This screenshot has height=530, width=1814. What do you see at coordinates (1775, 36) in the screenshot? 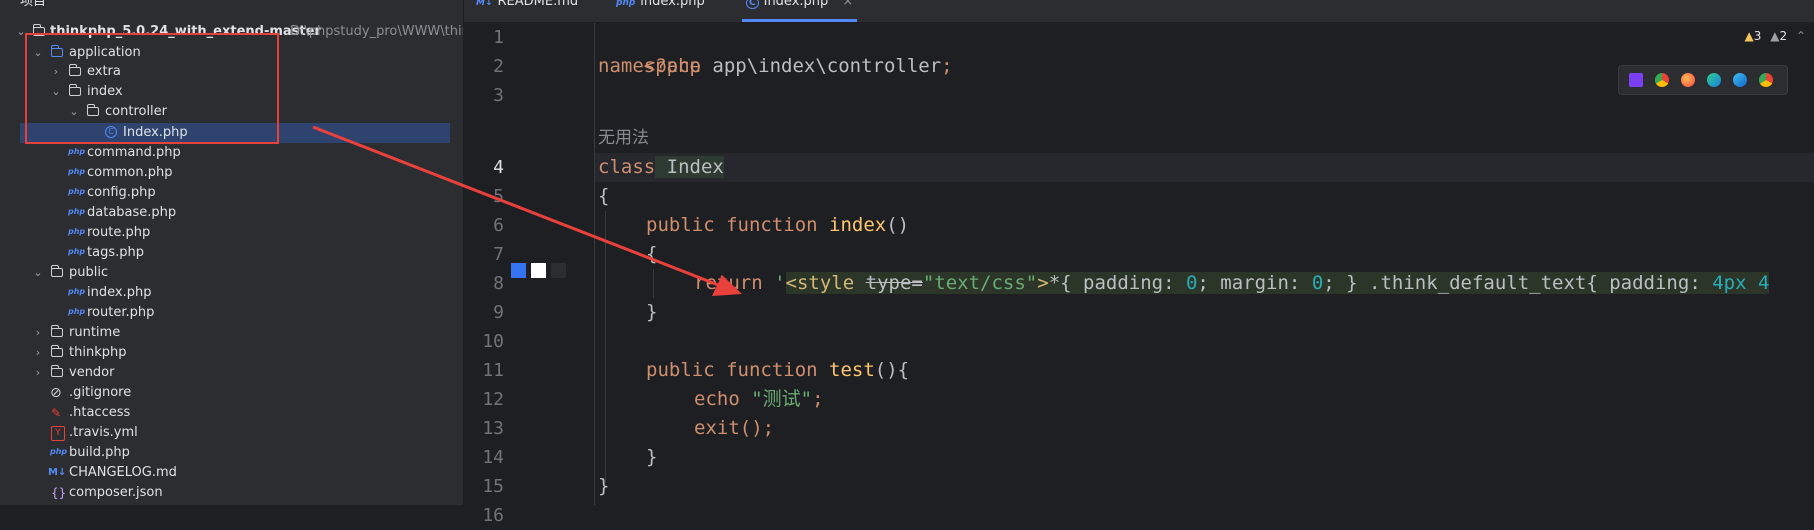
I see `inspection-widget: ▲3 ▲2 ⌃` at bounding box center [1775, 36].